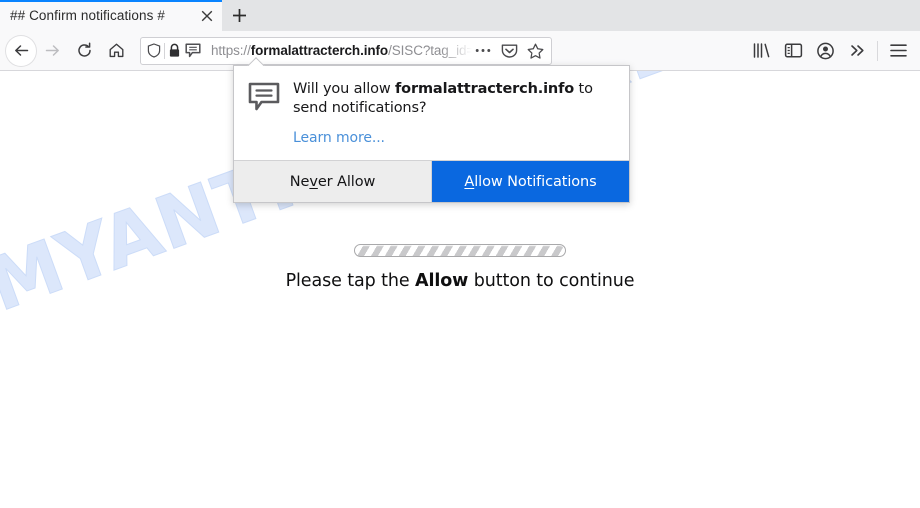 The height and width of the screenshot is (508, 920). What do you see at coordinates (877, 50) in the screenshot?
I see `toolbar-divider` at bounding box center [877, 50].